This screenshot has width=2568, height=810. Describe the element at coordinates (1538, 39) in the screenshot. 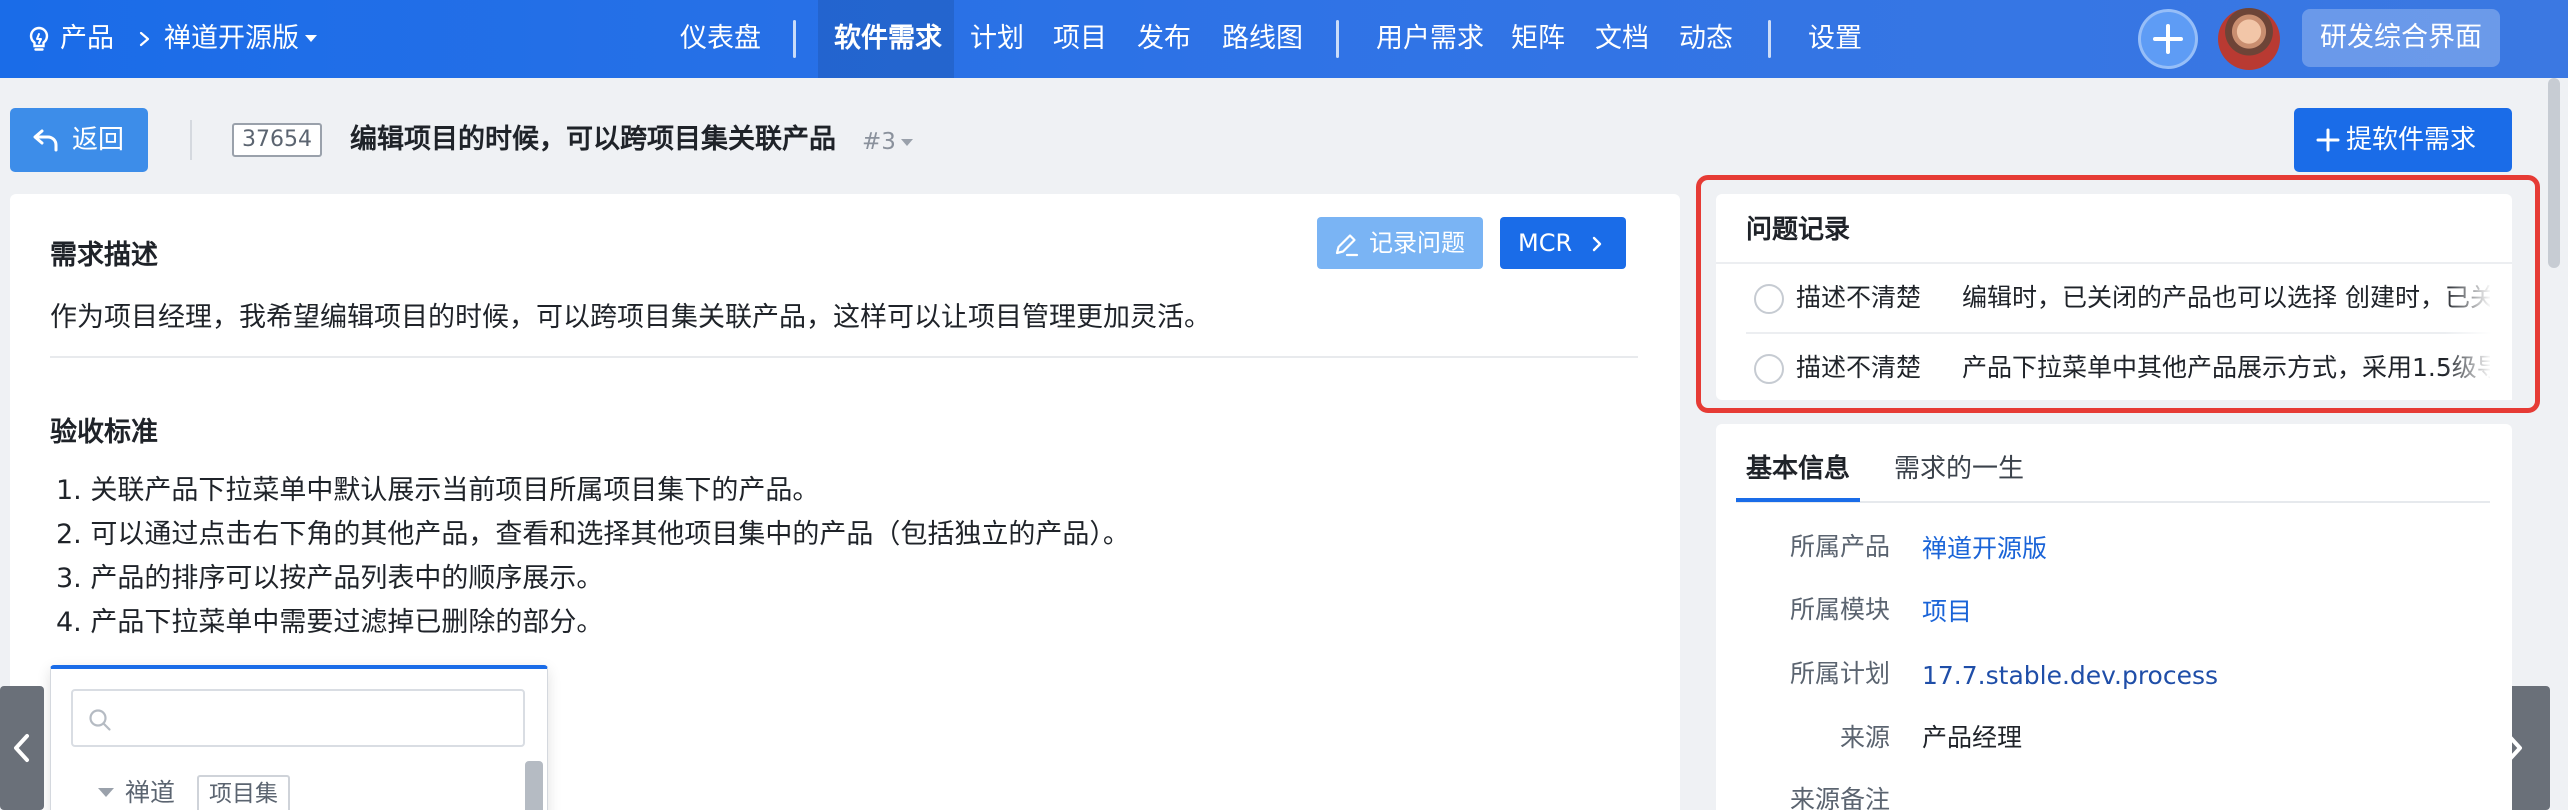

I see `nav-matrix: 矩阵` at that location.